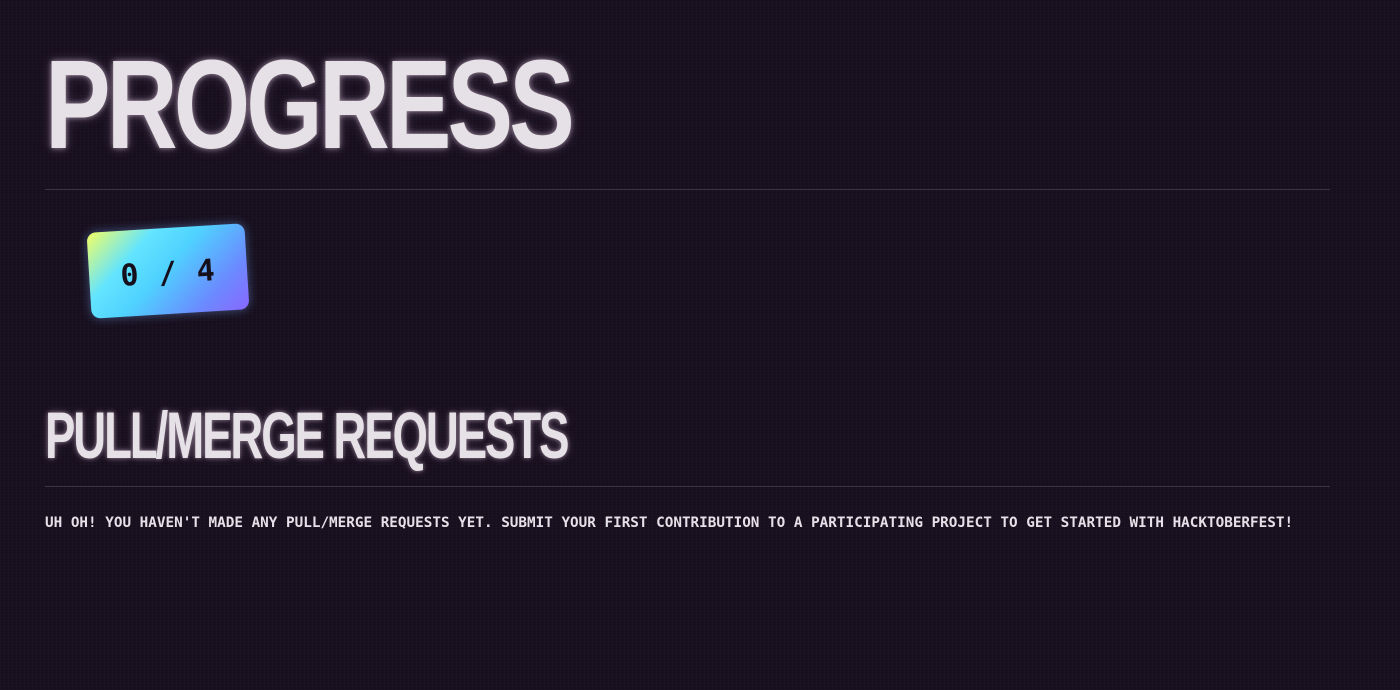 The image size is (1400, 690). Describe the element at coordinates (310, 104) in the screenshot. I see `page-title: PROGRESS` at that location.